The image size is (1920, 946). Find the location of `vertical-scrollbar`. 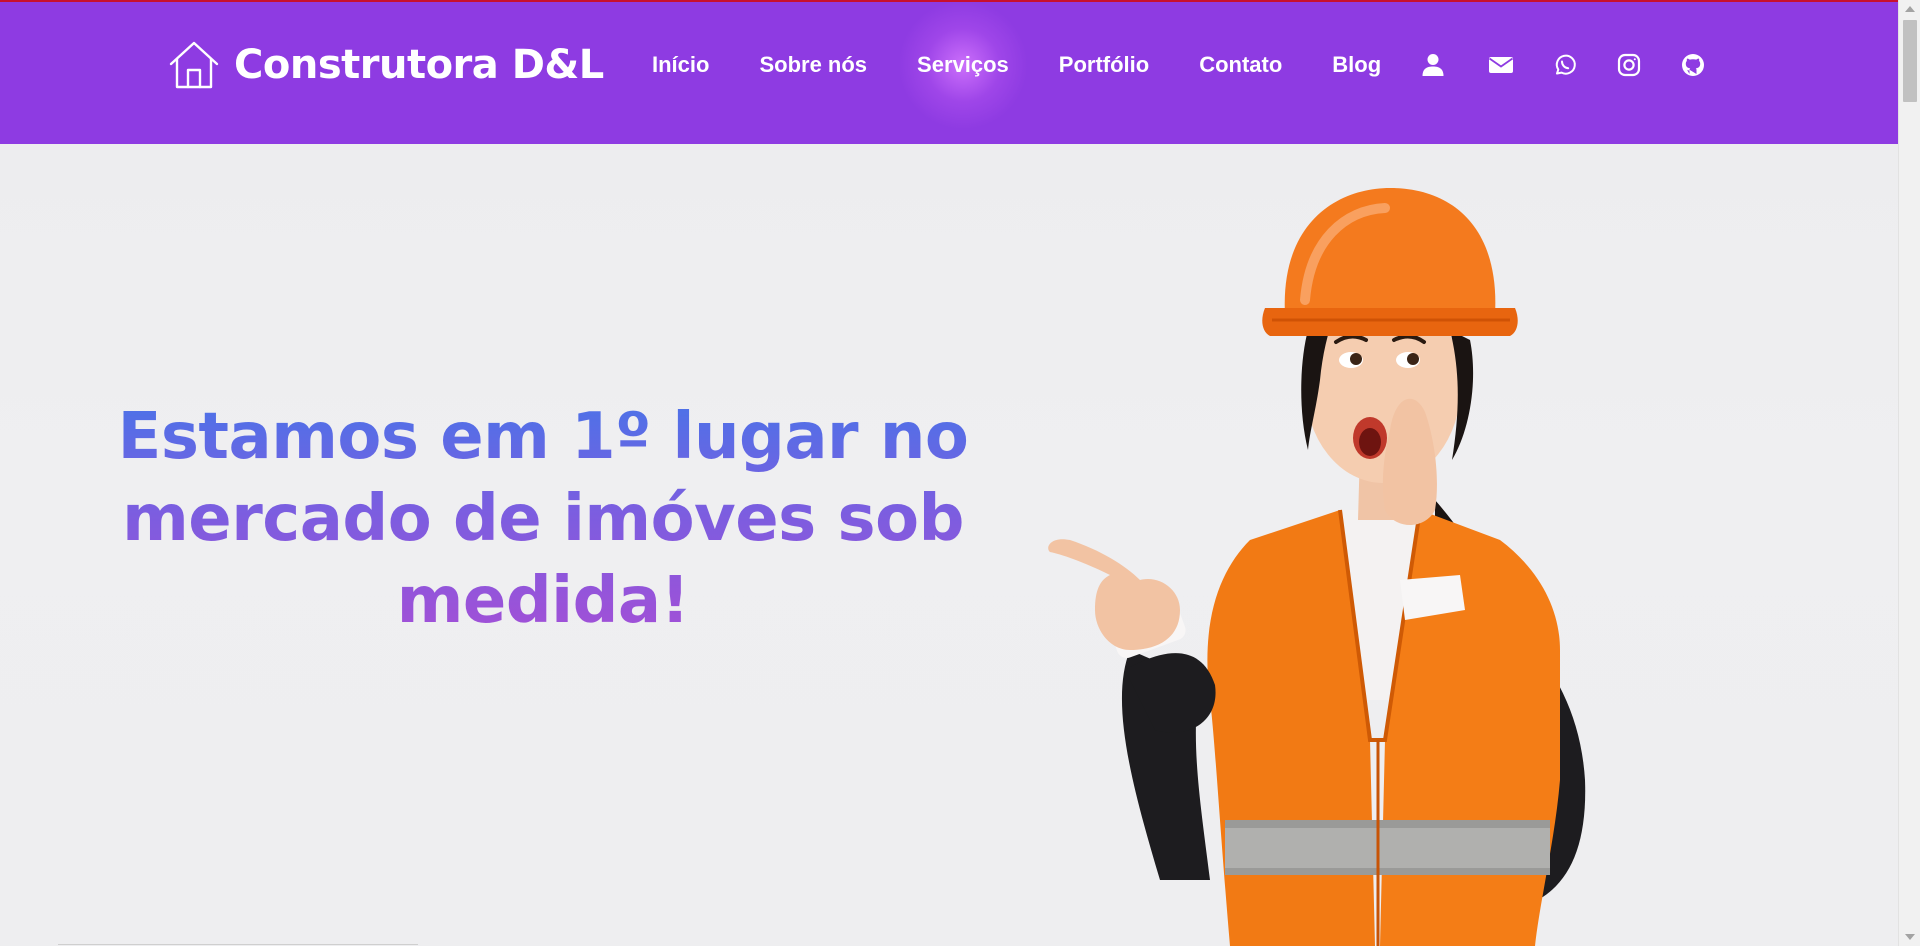

vertical-scrollbar is located at coordinates (1909, 473).